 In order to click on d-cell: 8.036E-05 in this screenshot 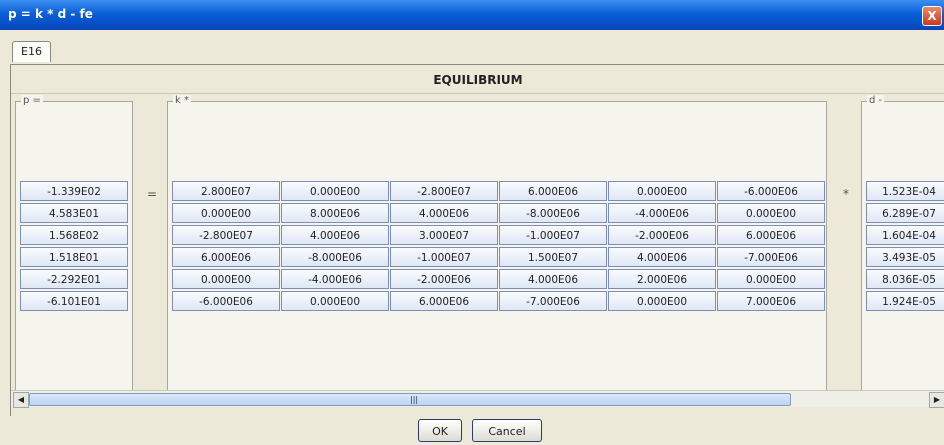, I will do `click(905, 279)`.